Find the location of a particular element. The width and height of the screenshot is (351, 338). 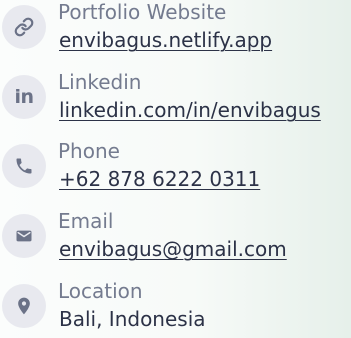

mail-icon is located at coordinates (24, 236).